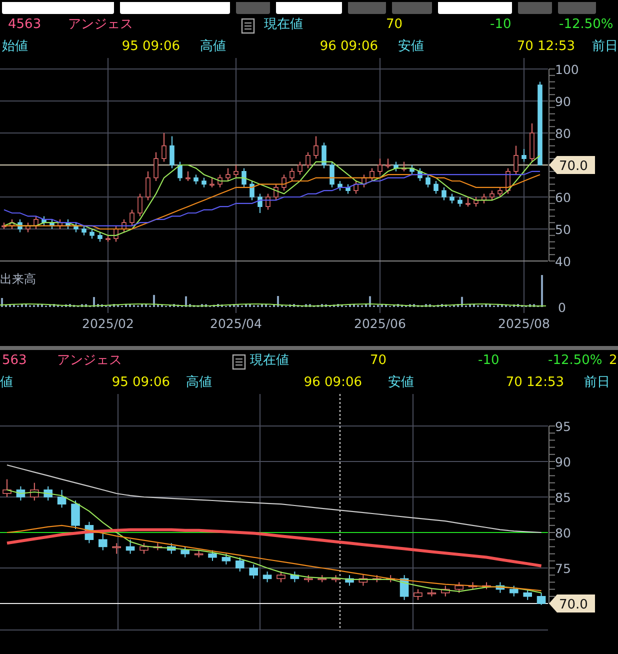  I want to click on date-label: 2025/06, so click(380, 323).